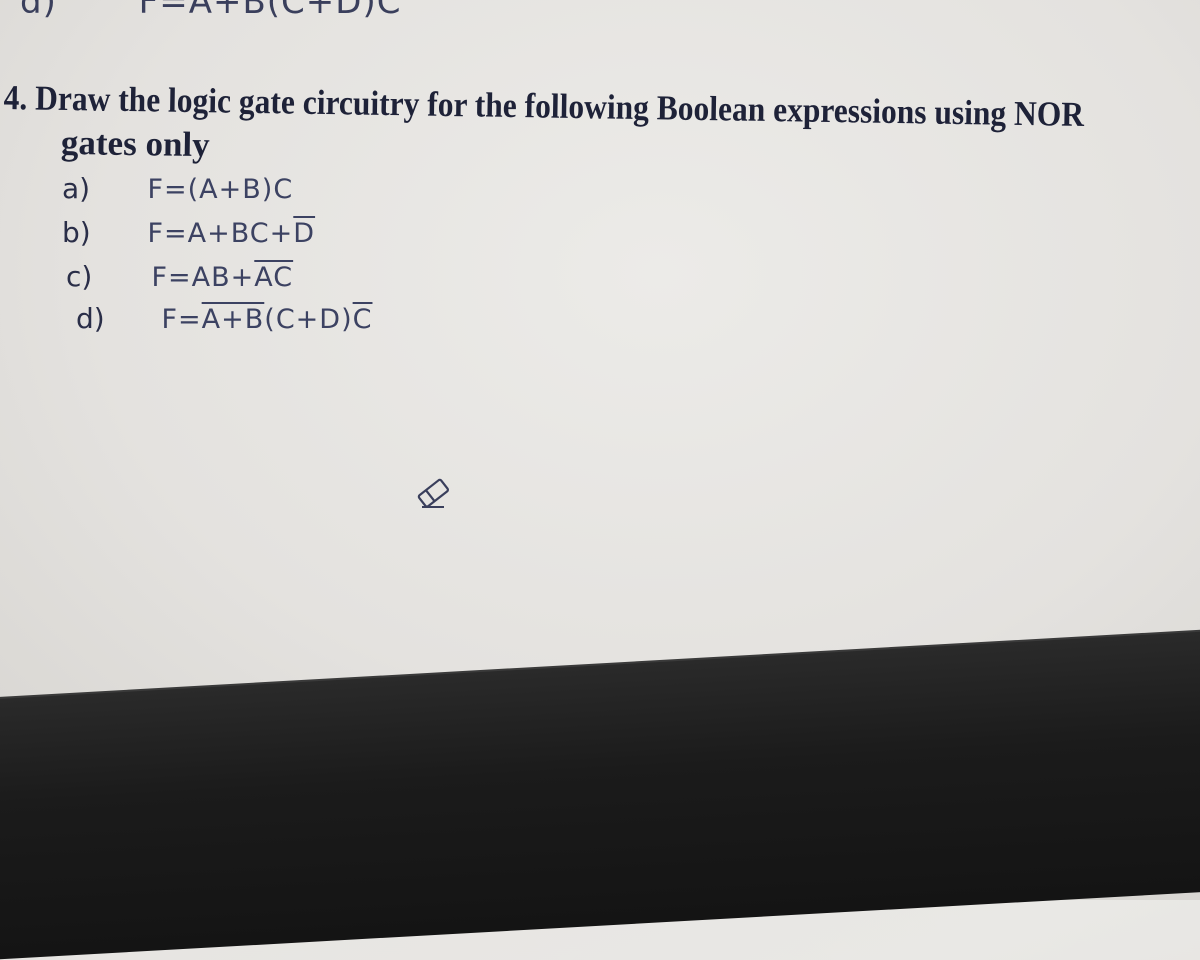 Image resolution: width=1200 pixels, height=960 pixels. What do you see at coordinates (15, 97) in the screenshot?
I see `question-number: 4.` at bounding box center [15, 97].